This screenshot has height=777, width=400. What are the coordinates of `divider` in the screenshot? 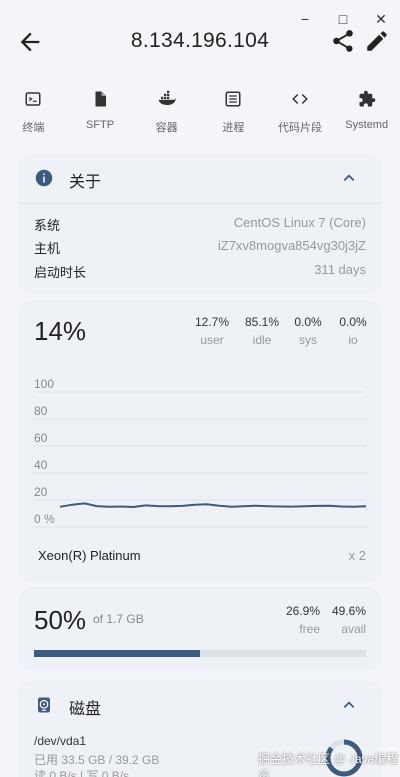 It's located at (200, 203).